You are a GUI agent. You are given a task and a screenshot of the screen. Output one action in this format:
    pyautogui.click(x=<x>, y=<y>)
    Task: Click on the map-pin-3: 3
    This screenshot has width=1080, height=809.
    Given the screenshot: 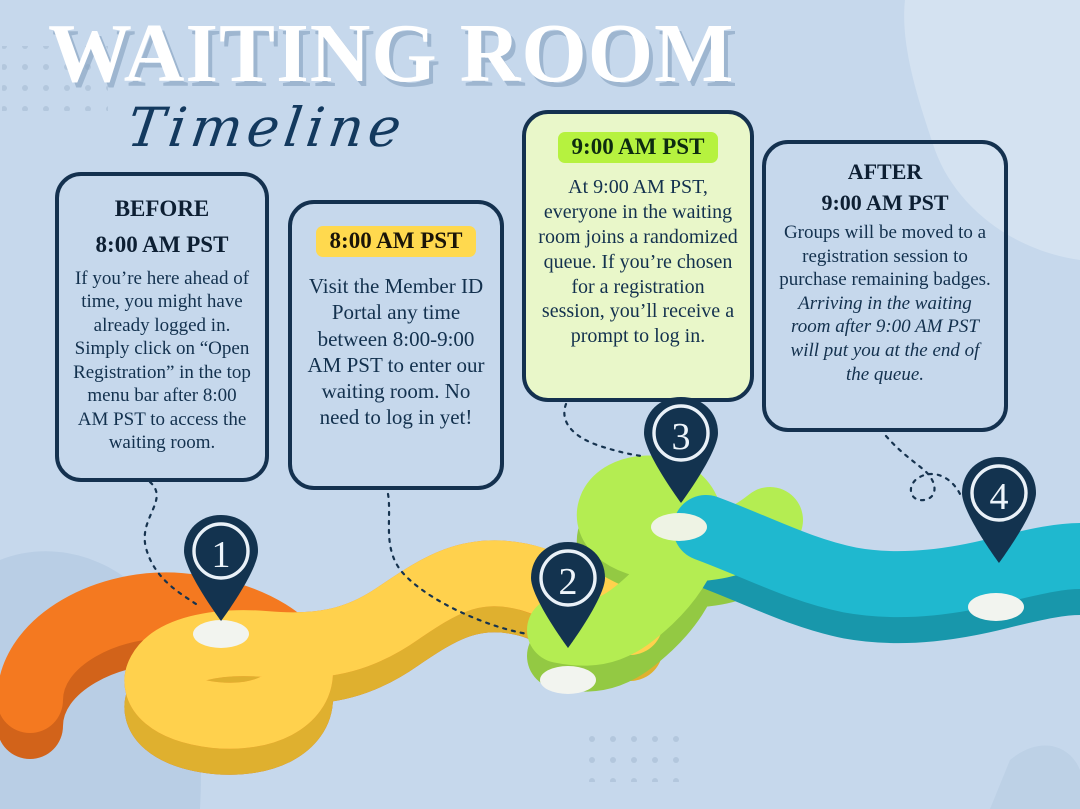 What is the action you would take?
    pyautogui.click(x=681, y=450)
    